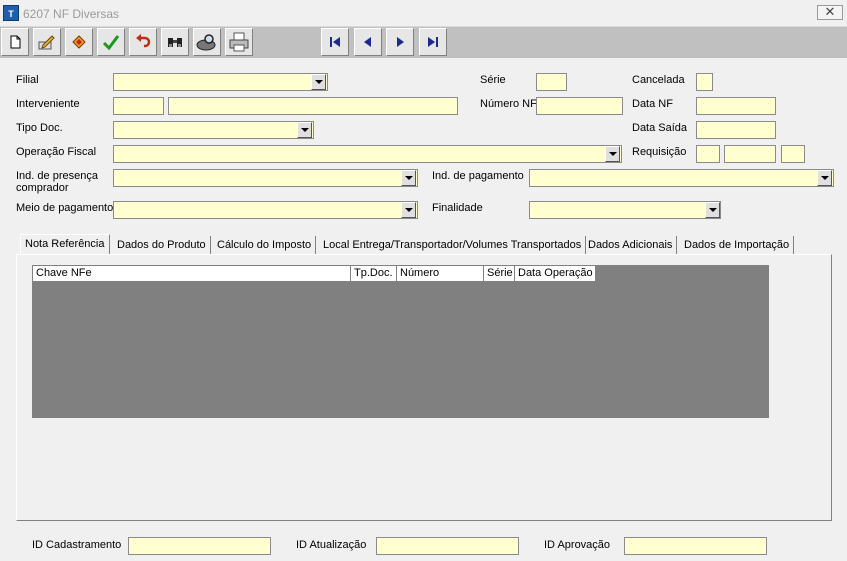 This screenshot has height=561, width=847. I want to click on ind-presenca-label: Ind. de presença comprador, so click(57, 182).